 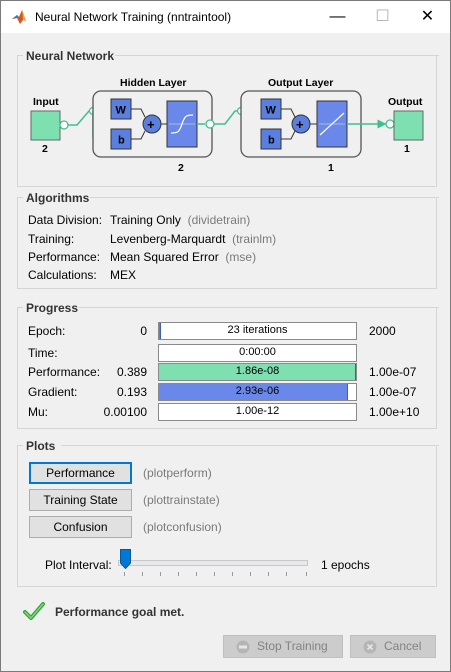 What do you see at coordinates (46, 102) in the screenshot?
I see `input-label: Input` at bounding box center [46, 102].